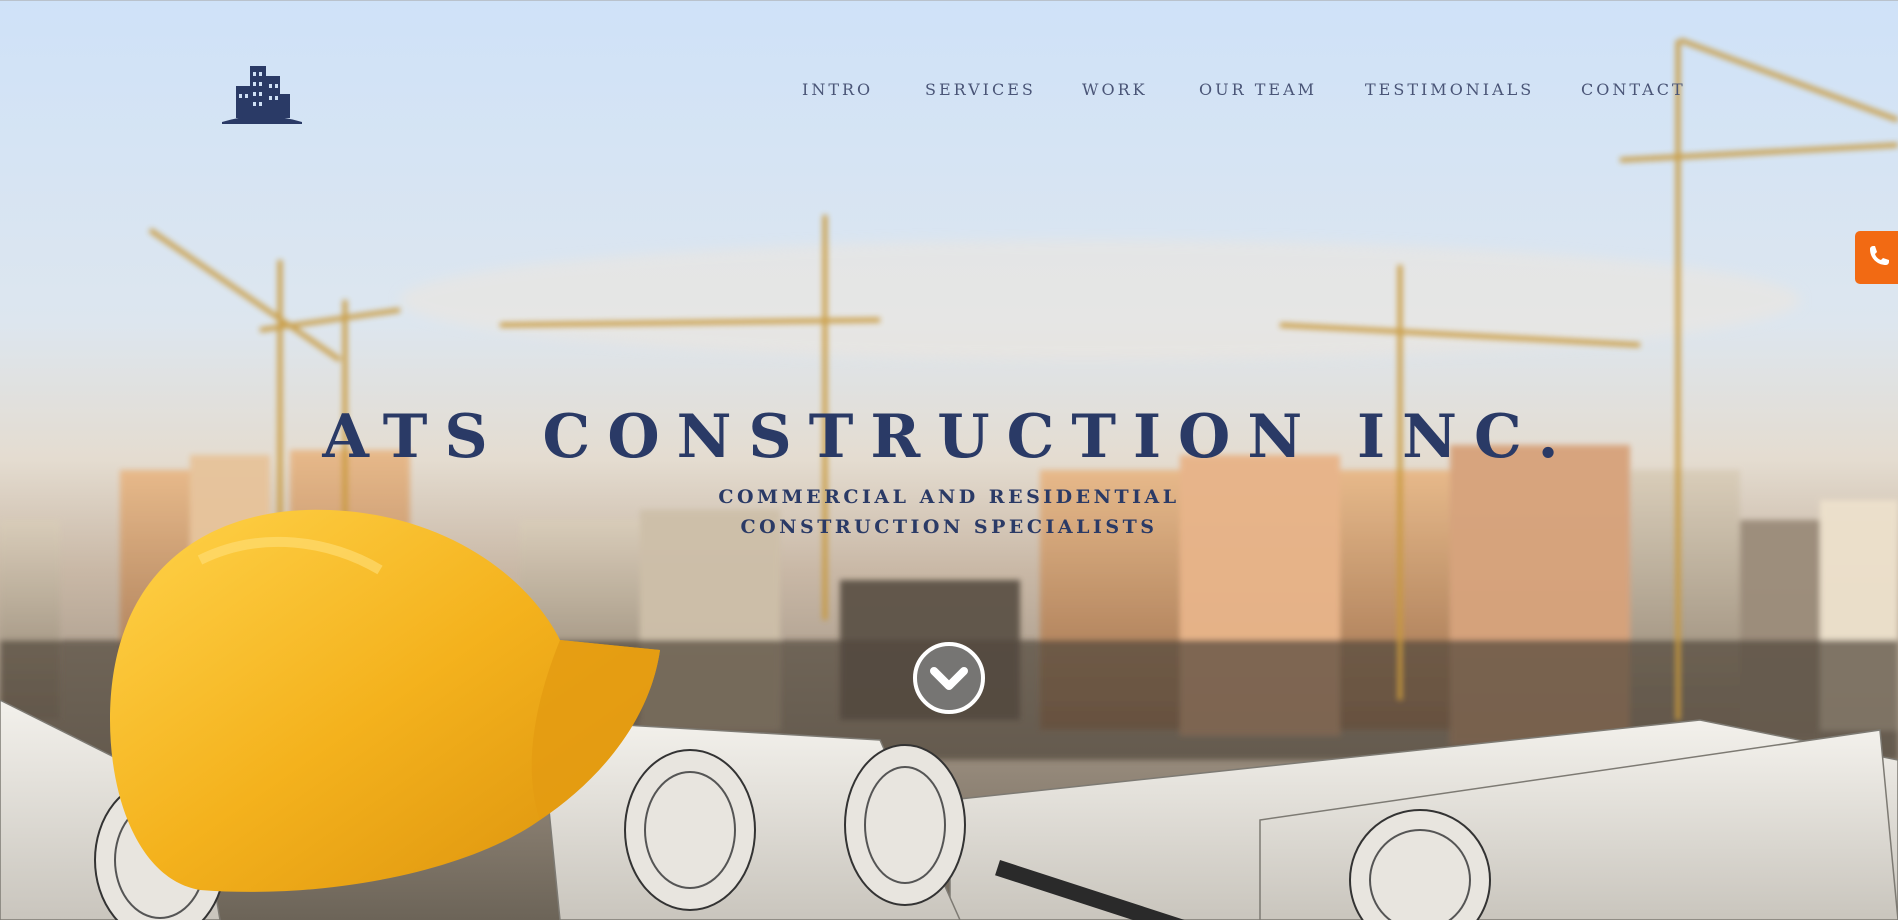 This screenshot has width=1898, height=920. I want to click on nav-item-contact: CONTACT, so click(1633, 89).